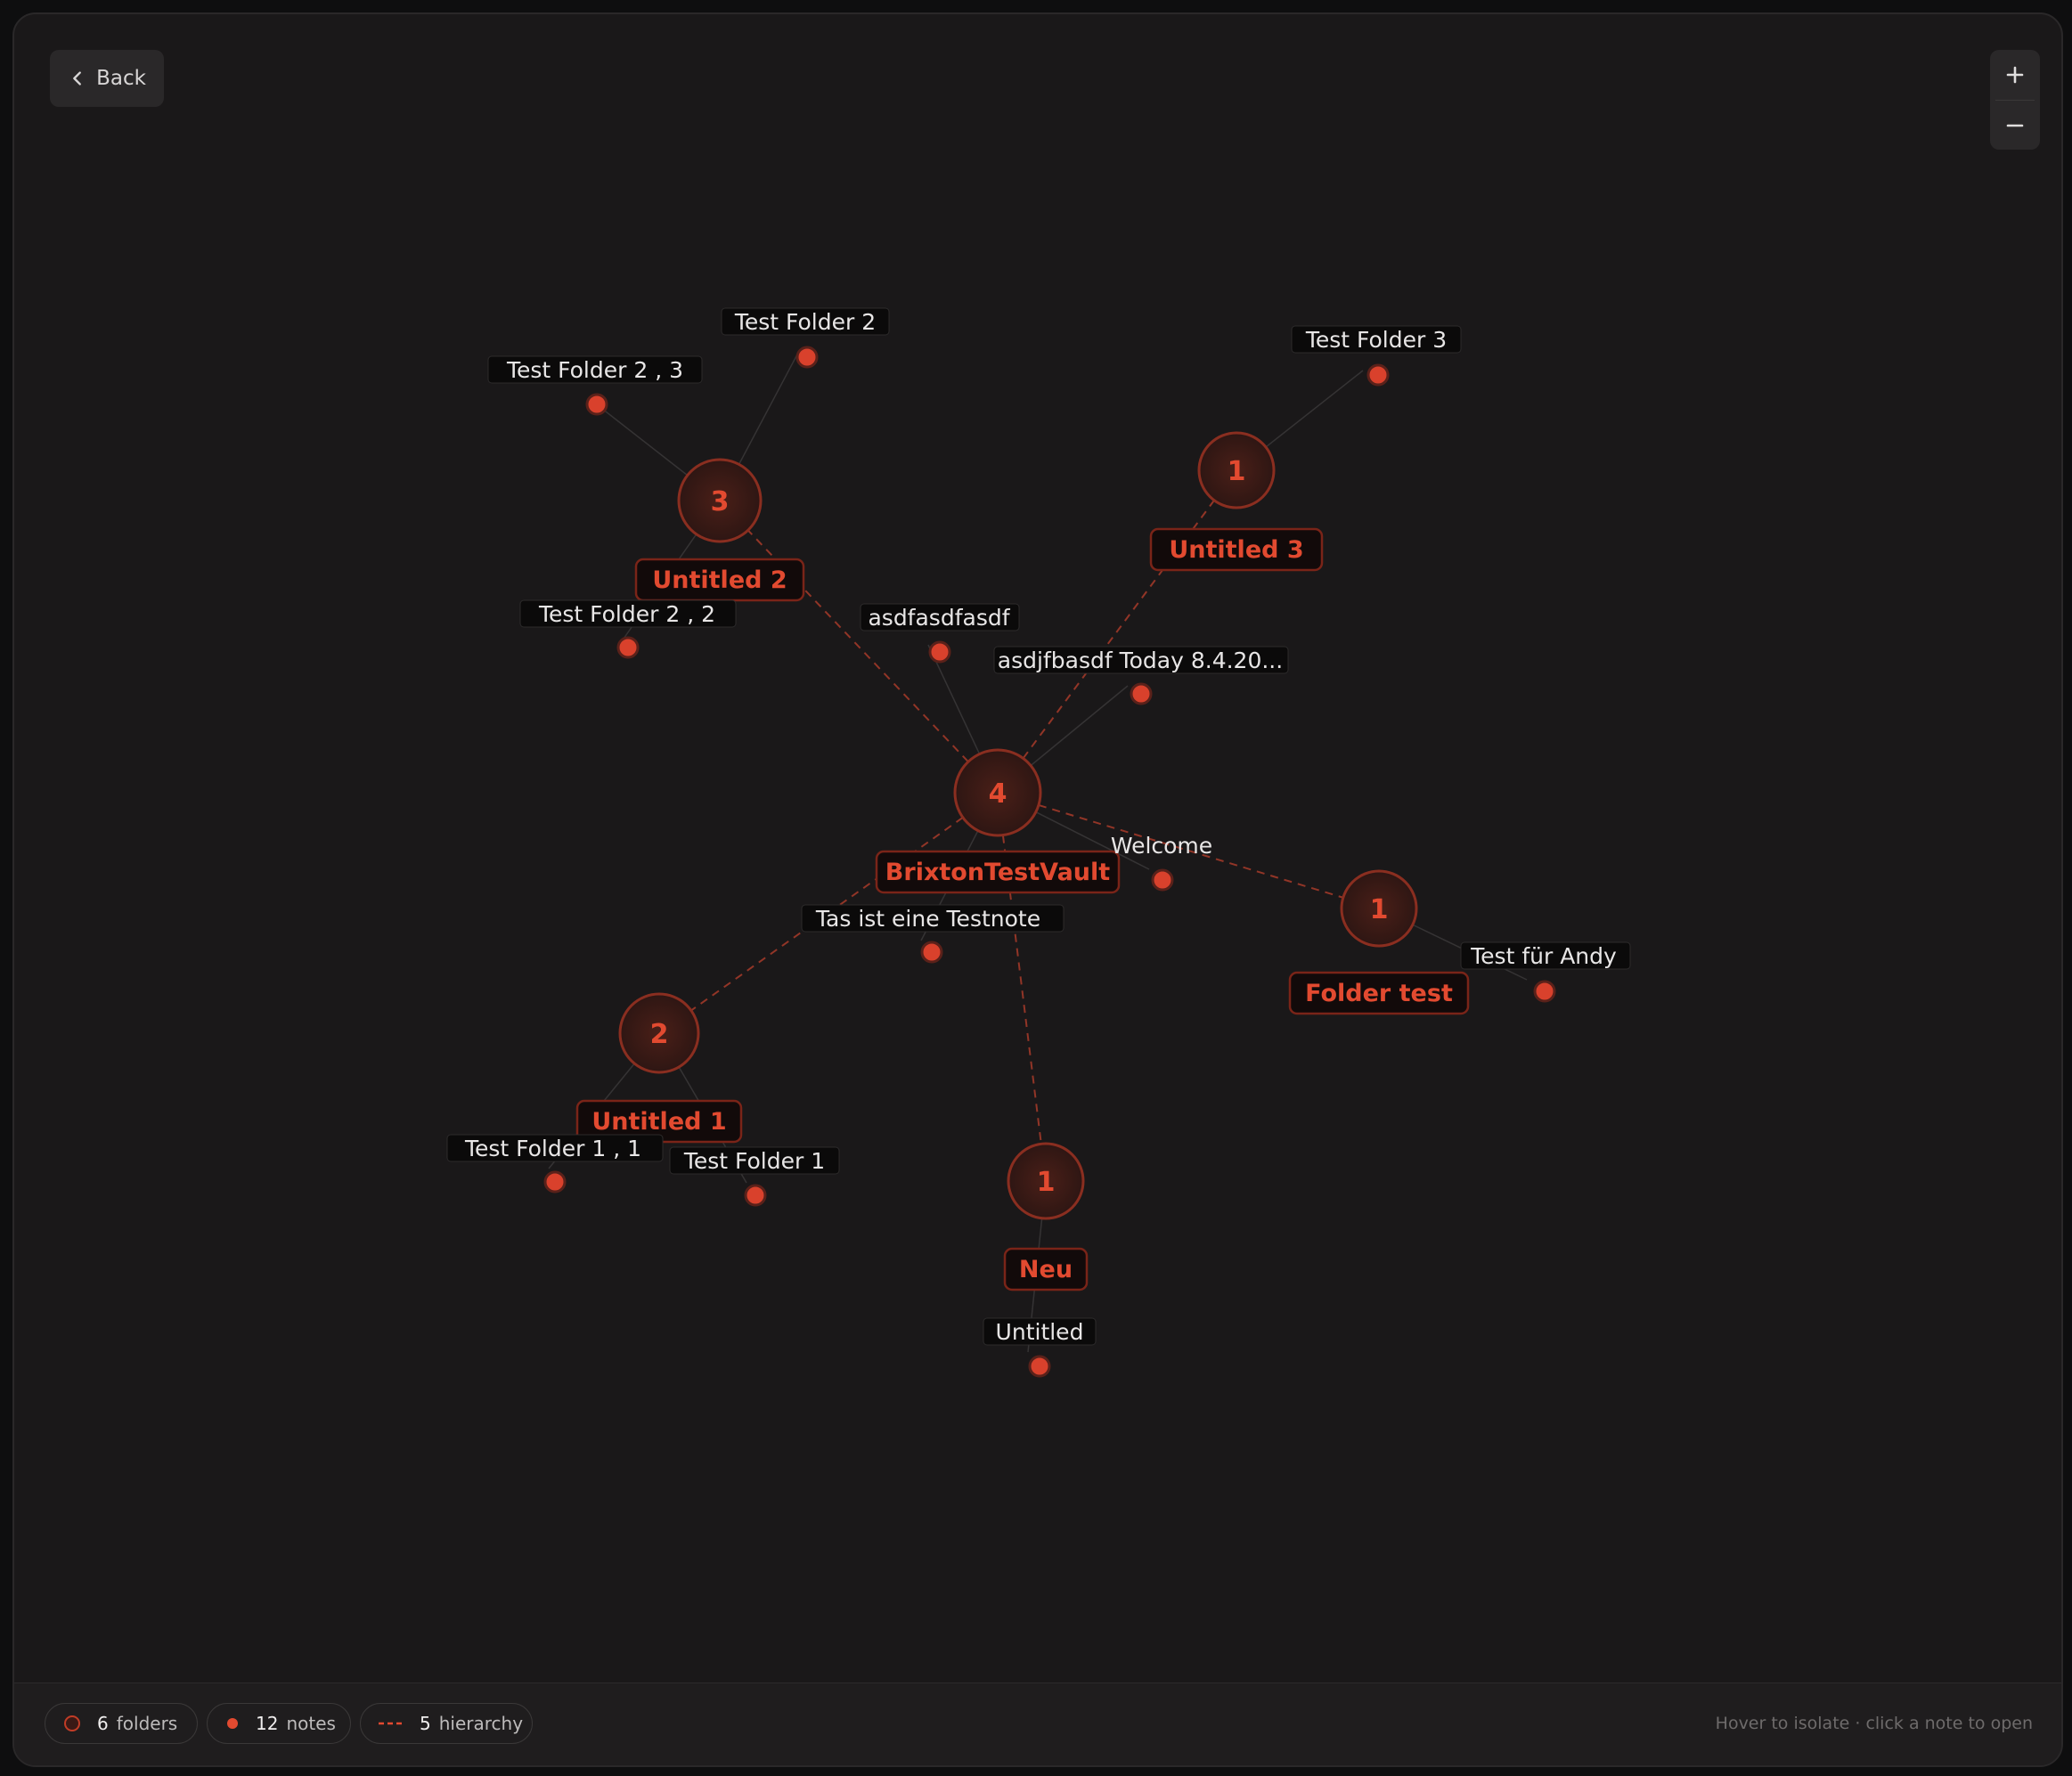 This screenshot has width=2072, height=1776. I want to click on notes-legend: 12 notes, so click(279, 1723).